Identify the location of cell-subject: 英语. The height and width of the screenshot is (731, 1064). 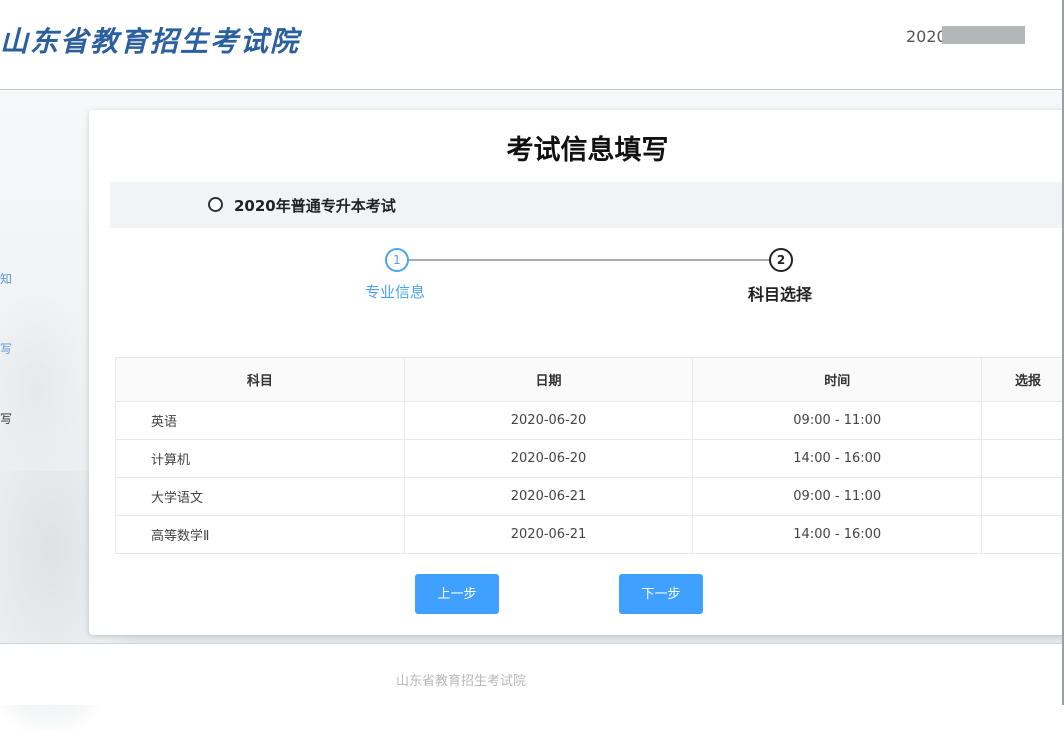
(260, 421).